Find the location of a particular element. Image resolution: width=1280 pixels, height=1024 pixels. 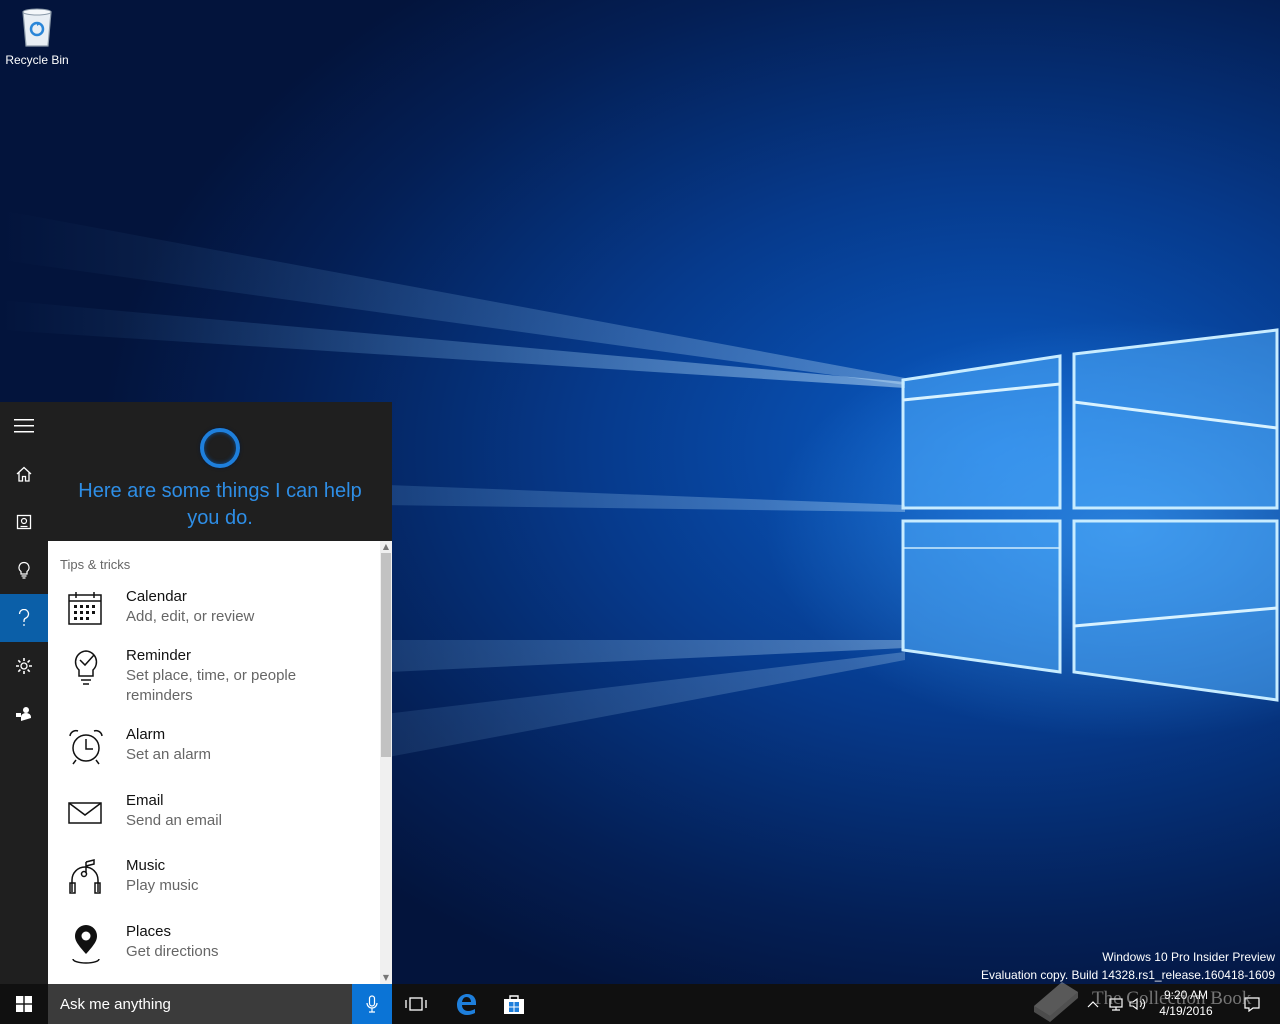

tip-email: Email Send an email is located at coordinates (214, 823).